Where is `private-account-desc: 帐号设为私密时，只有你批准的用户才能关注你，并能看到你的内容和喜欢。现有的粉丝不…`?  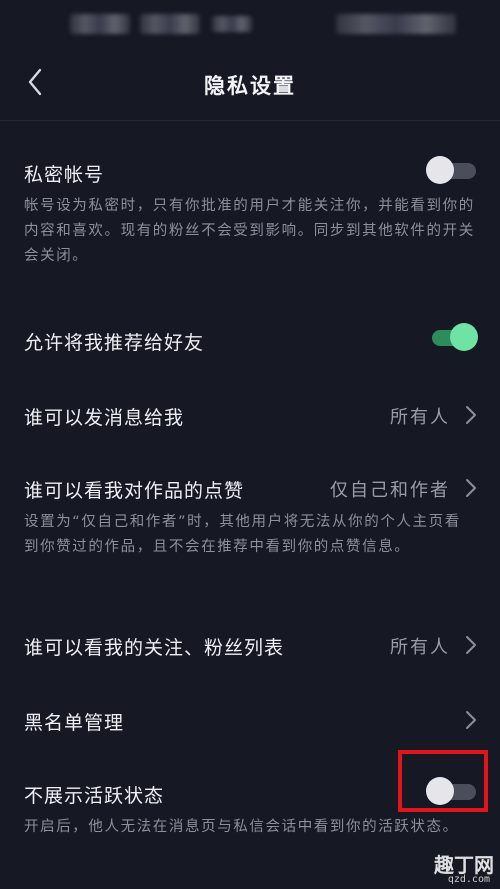 private-account-desc: 帐号设为私密时，只有你批准的用户才能关注你，并能看到你的内容和喜欢。现有的粉丝不… is located at coordinates (249, 231).